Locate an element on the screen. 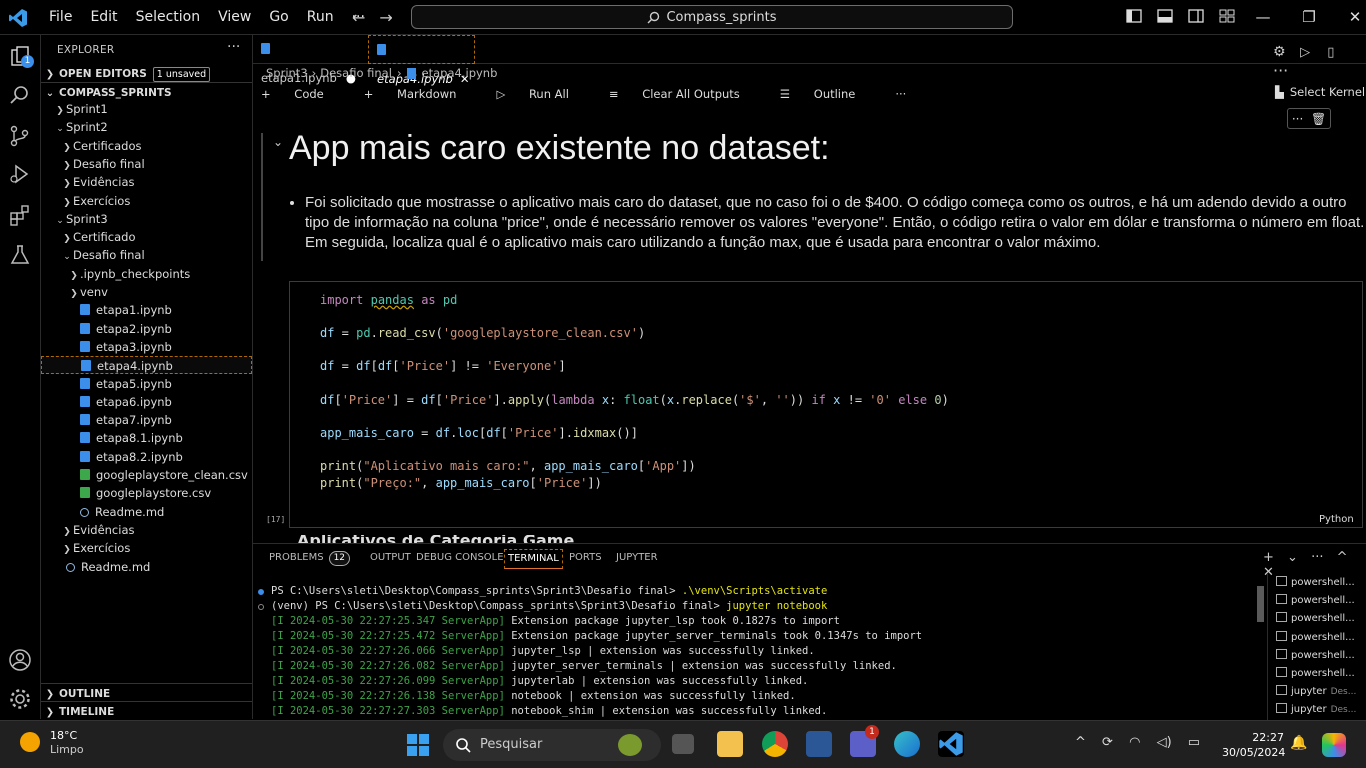 The image size is (1366, 768). tree-file: etapa8.1.ipynb is located at coordinates (146, 438).